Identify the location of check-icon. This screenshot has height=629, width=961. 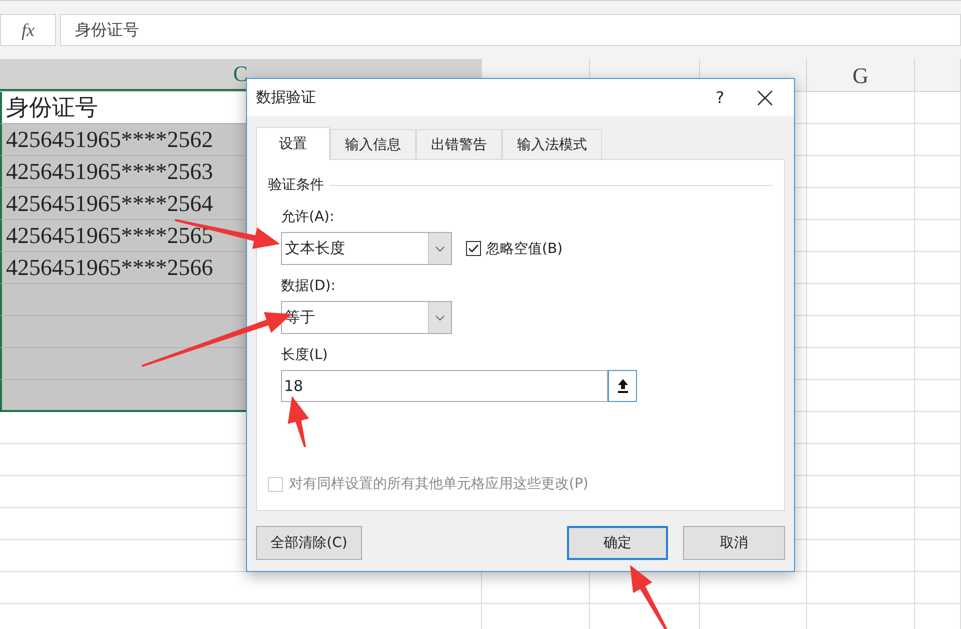
(473, 248).